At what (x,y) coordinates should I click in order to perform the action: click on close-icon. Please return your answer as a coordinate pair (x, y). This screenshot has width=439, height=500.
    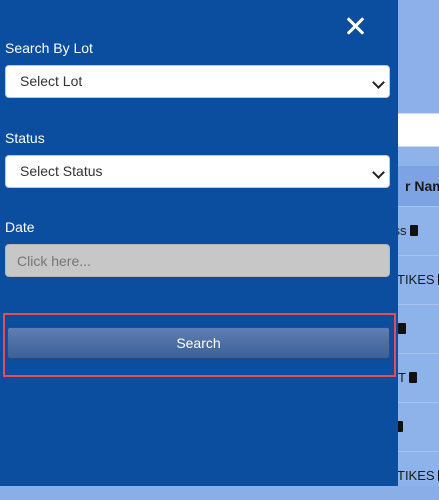
    Looking at the image, I should click on (355, 26).